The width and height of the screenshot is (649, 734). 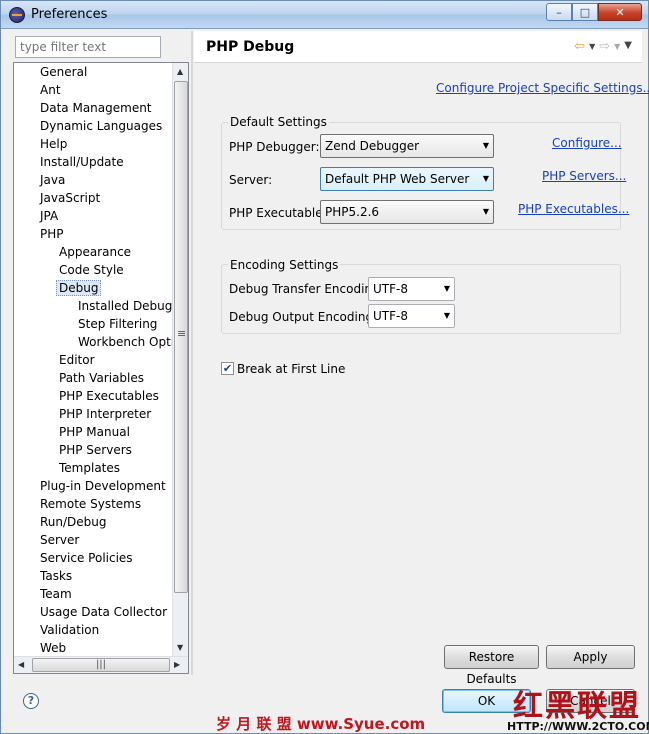 What do you see at coordinates (251, 180) in the screenshot?
I see `server-label: Server:` at bounding box center [251, 180].